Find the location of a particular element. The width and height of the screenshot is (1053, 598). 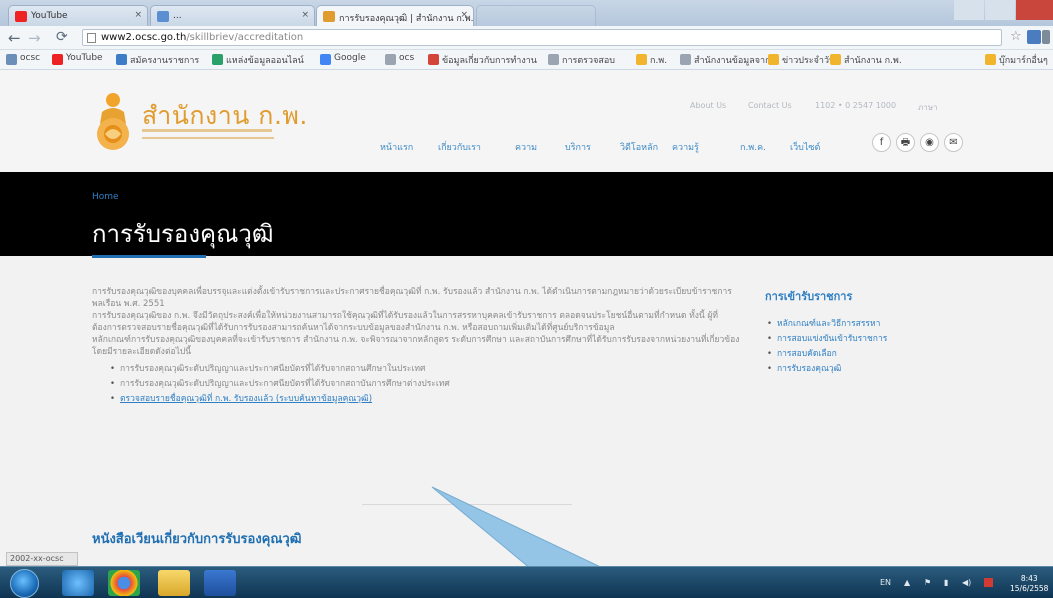

nav-item-about: เกี่ยวกับเรา is located at coordinates (459, 147).